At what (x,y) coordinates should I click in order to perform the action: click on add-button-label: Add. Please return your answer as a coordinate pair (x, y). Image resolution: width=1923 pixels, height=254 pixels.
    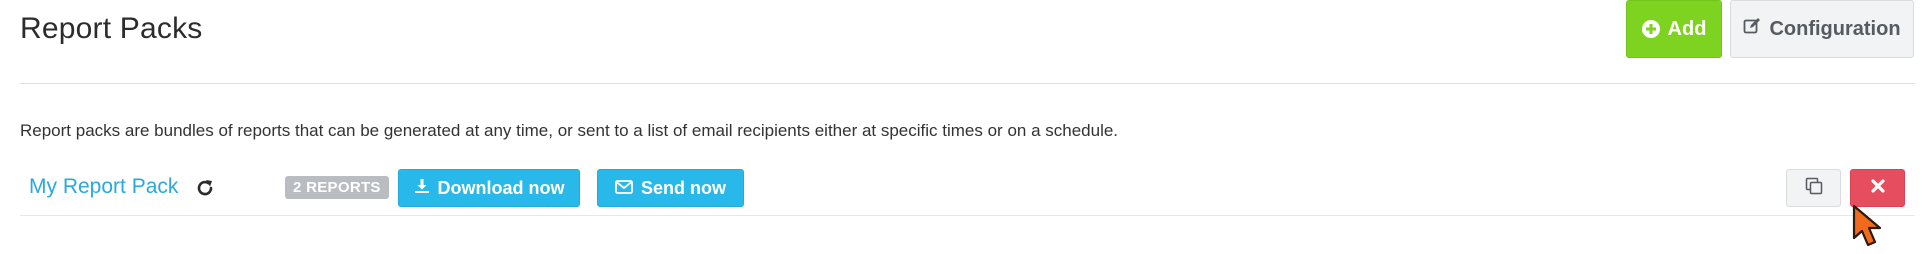
    Looking at the image, I should click on (1687, 28).